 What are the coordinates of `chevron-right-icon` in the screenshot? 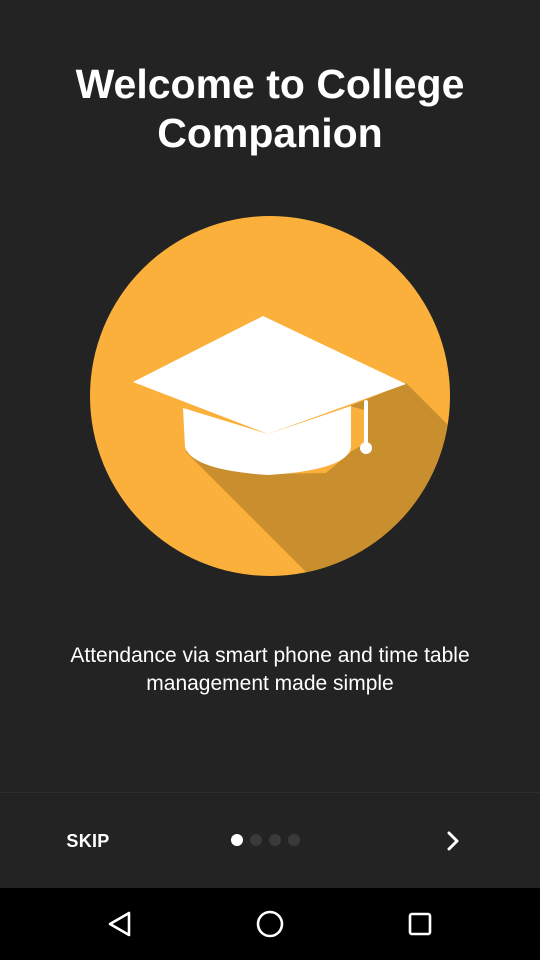 It's located at (453, 841).